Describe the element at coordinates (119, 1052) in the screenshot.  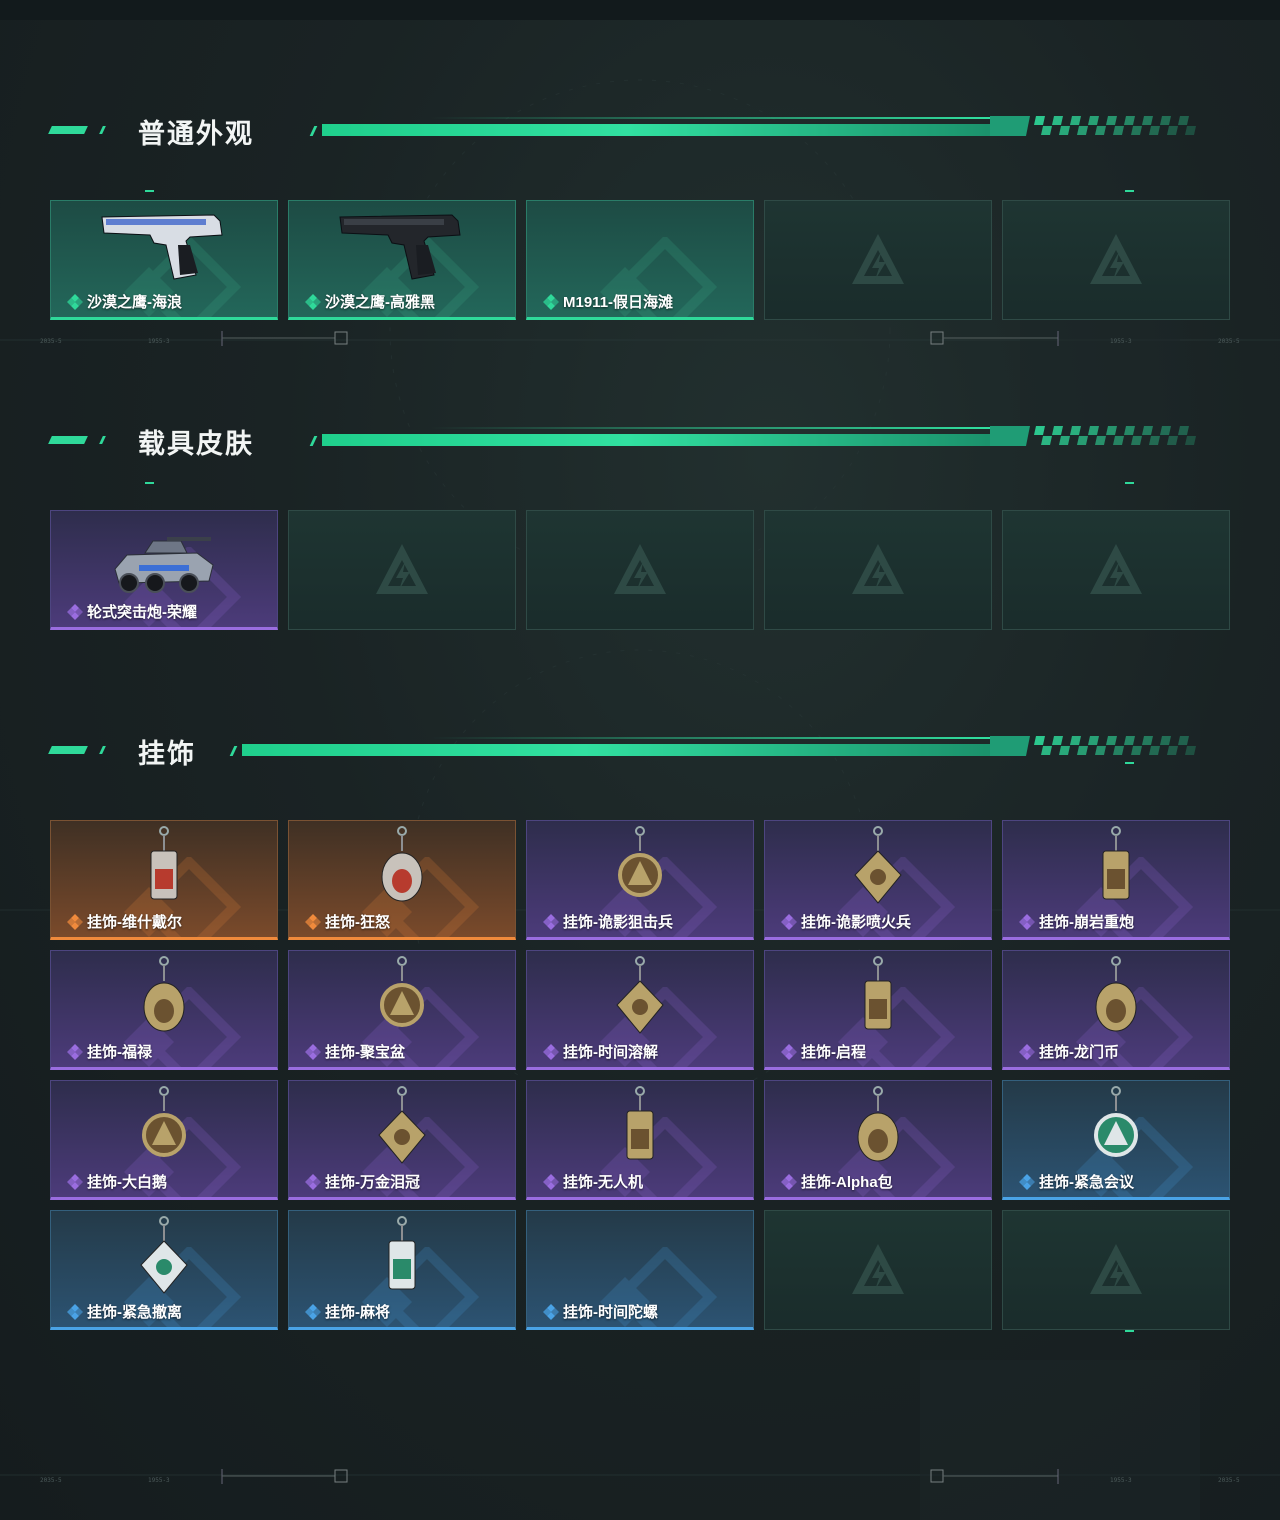
I see `item-name: 挂饰-福禄` at that location.